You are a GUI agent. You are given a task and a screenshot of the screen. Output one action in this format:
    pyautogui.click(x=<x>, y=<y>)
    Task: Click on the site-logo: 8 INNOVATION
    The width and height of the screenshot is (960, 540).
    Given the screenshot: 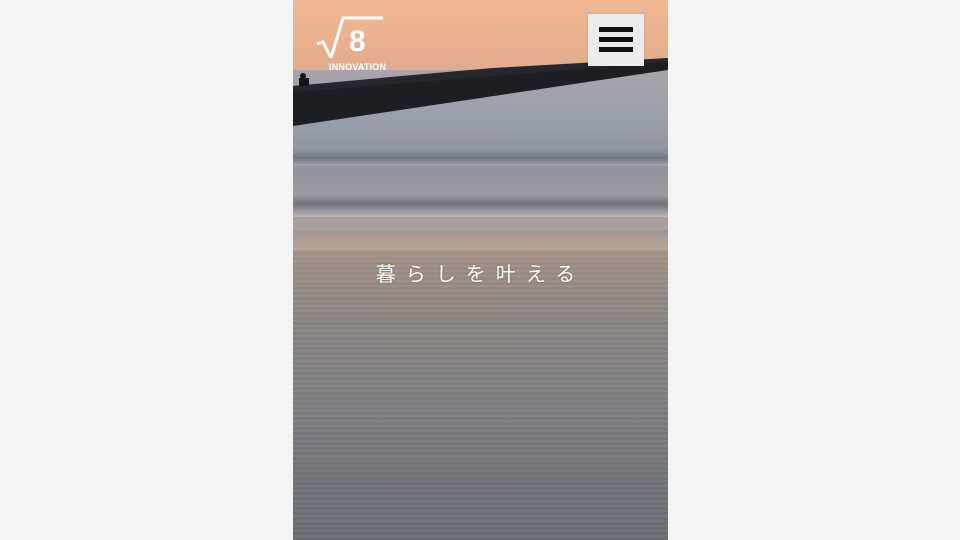 What is the action you would take?
    pyautogui.click(x=353, y=46)
    